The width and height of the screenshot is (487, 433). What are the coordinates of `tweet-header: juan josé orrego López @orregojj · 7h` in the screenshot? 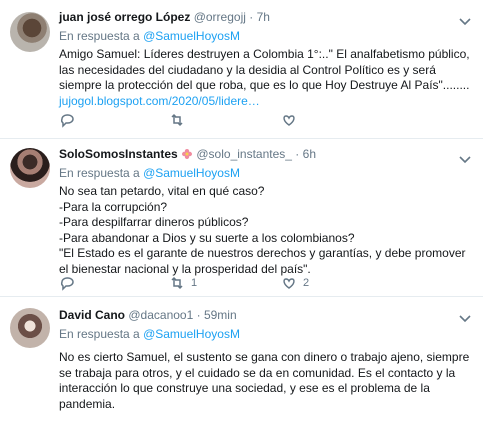 It's located at (164, 17).